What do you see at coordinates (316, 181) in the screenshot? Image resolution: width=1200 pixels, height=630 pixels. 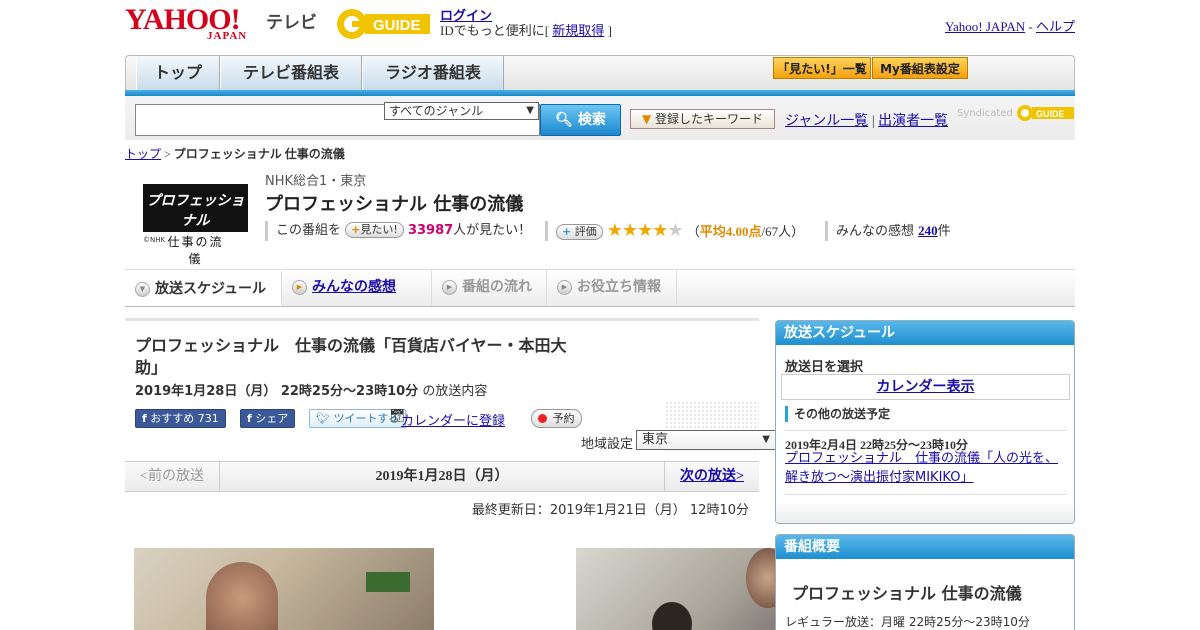 I see `channel-name: NHK総合1・東京` at bounding box center [316, 181].